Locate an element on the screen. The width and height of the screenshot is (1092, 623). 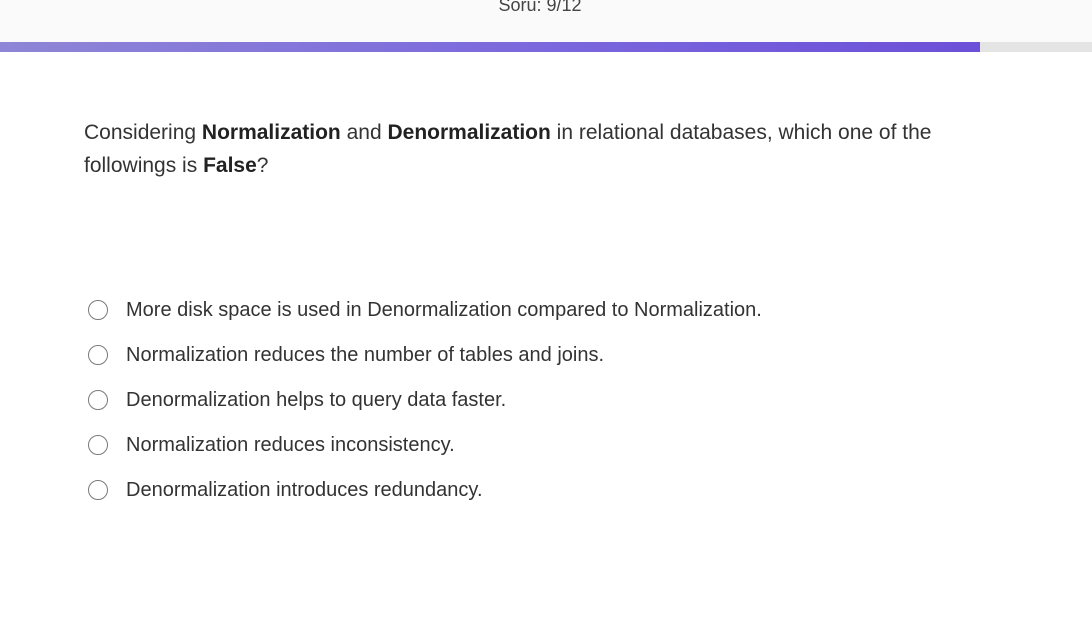
progress-bar-fill is located at coordinates (490, 47).